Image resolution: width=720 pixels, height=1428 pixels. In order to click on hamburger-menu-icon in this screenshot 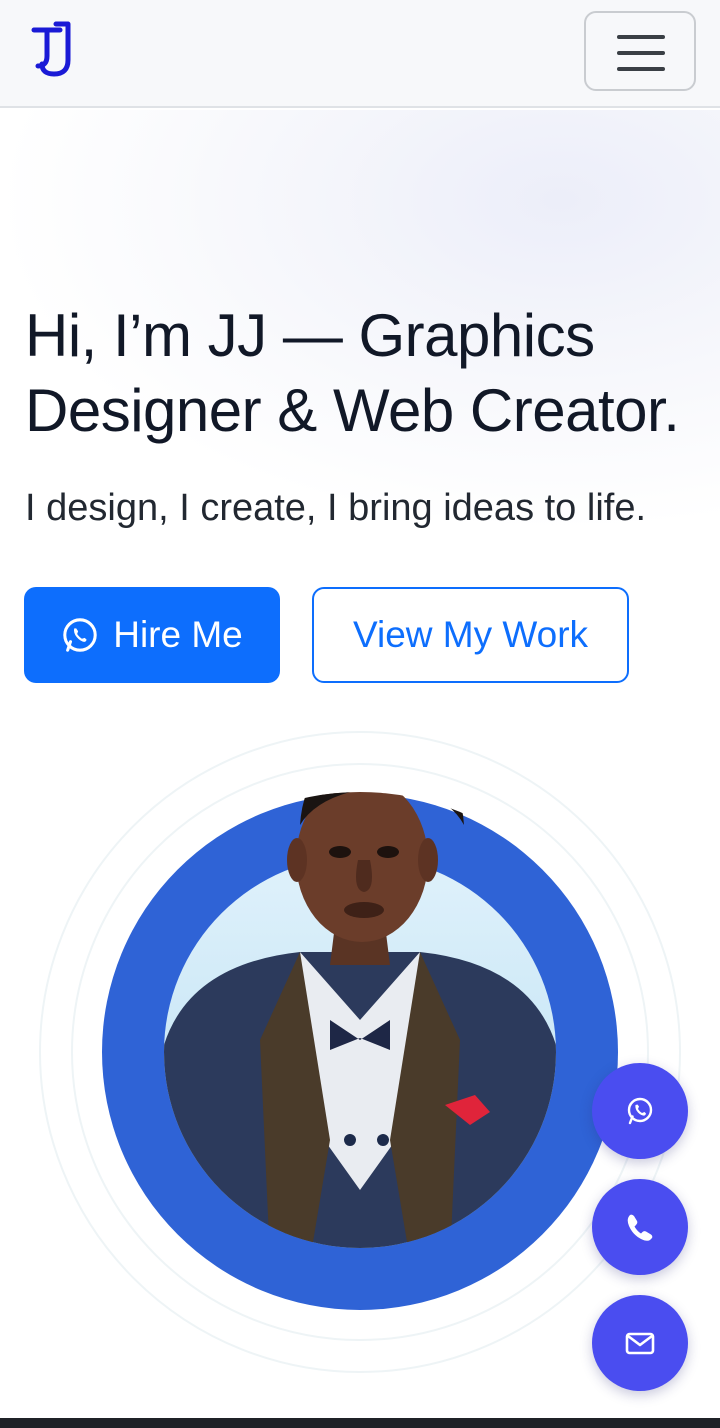, I will do `click(641, 37)`.